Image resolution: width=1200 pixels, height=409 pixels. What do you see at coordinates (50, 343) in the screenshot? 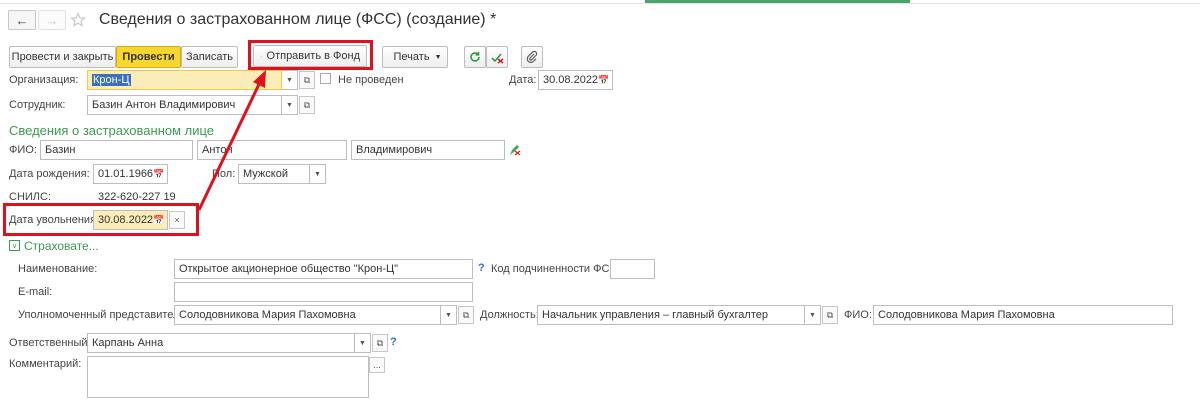
I see `responsible-label: Ответственный:` at bounding box center [50, 343].